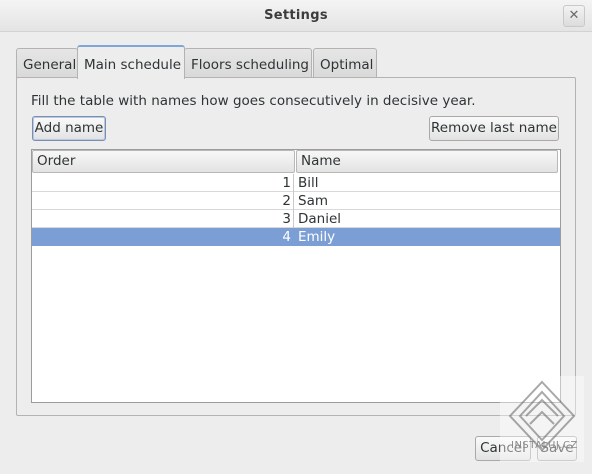  Describe the element at coordinates (426, 183) in the screenshot. I see `name-cell: Bill` at that location.